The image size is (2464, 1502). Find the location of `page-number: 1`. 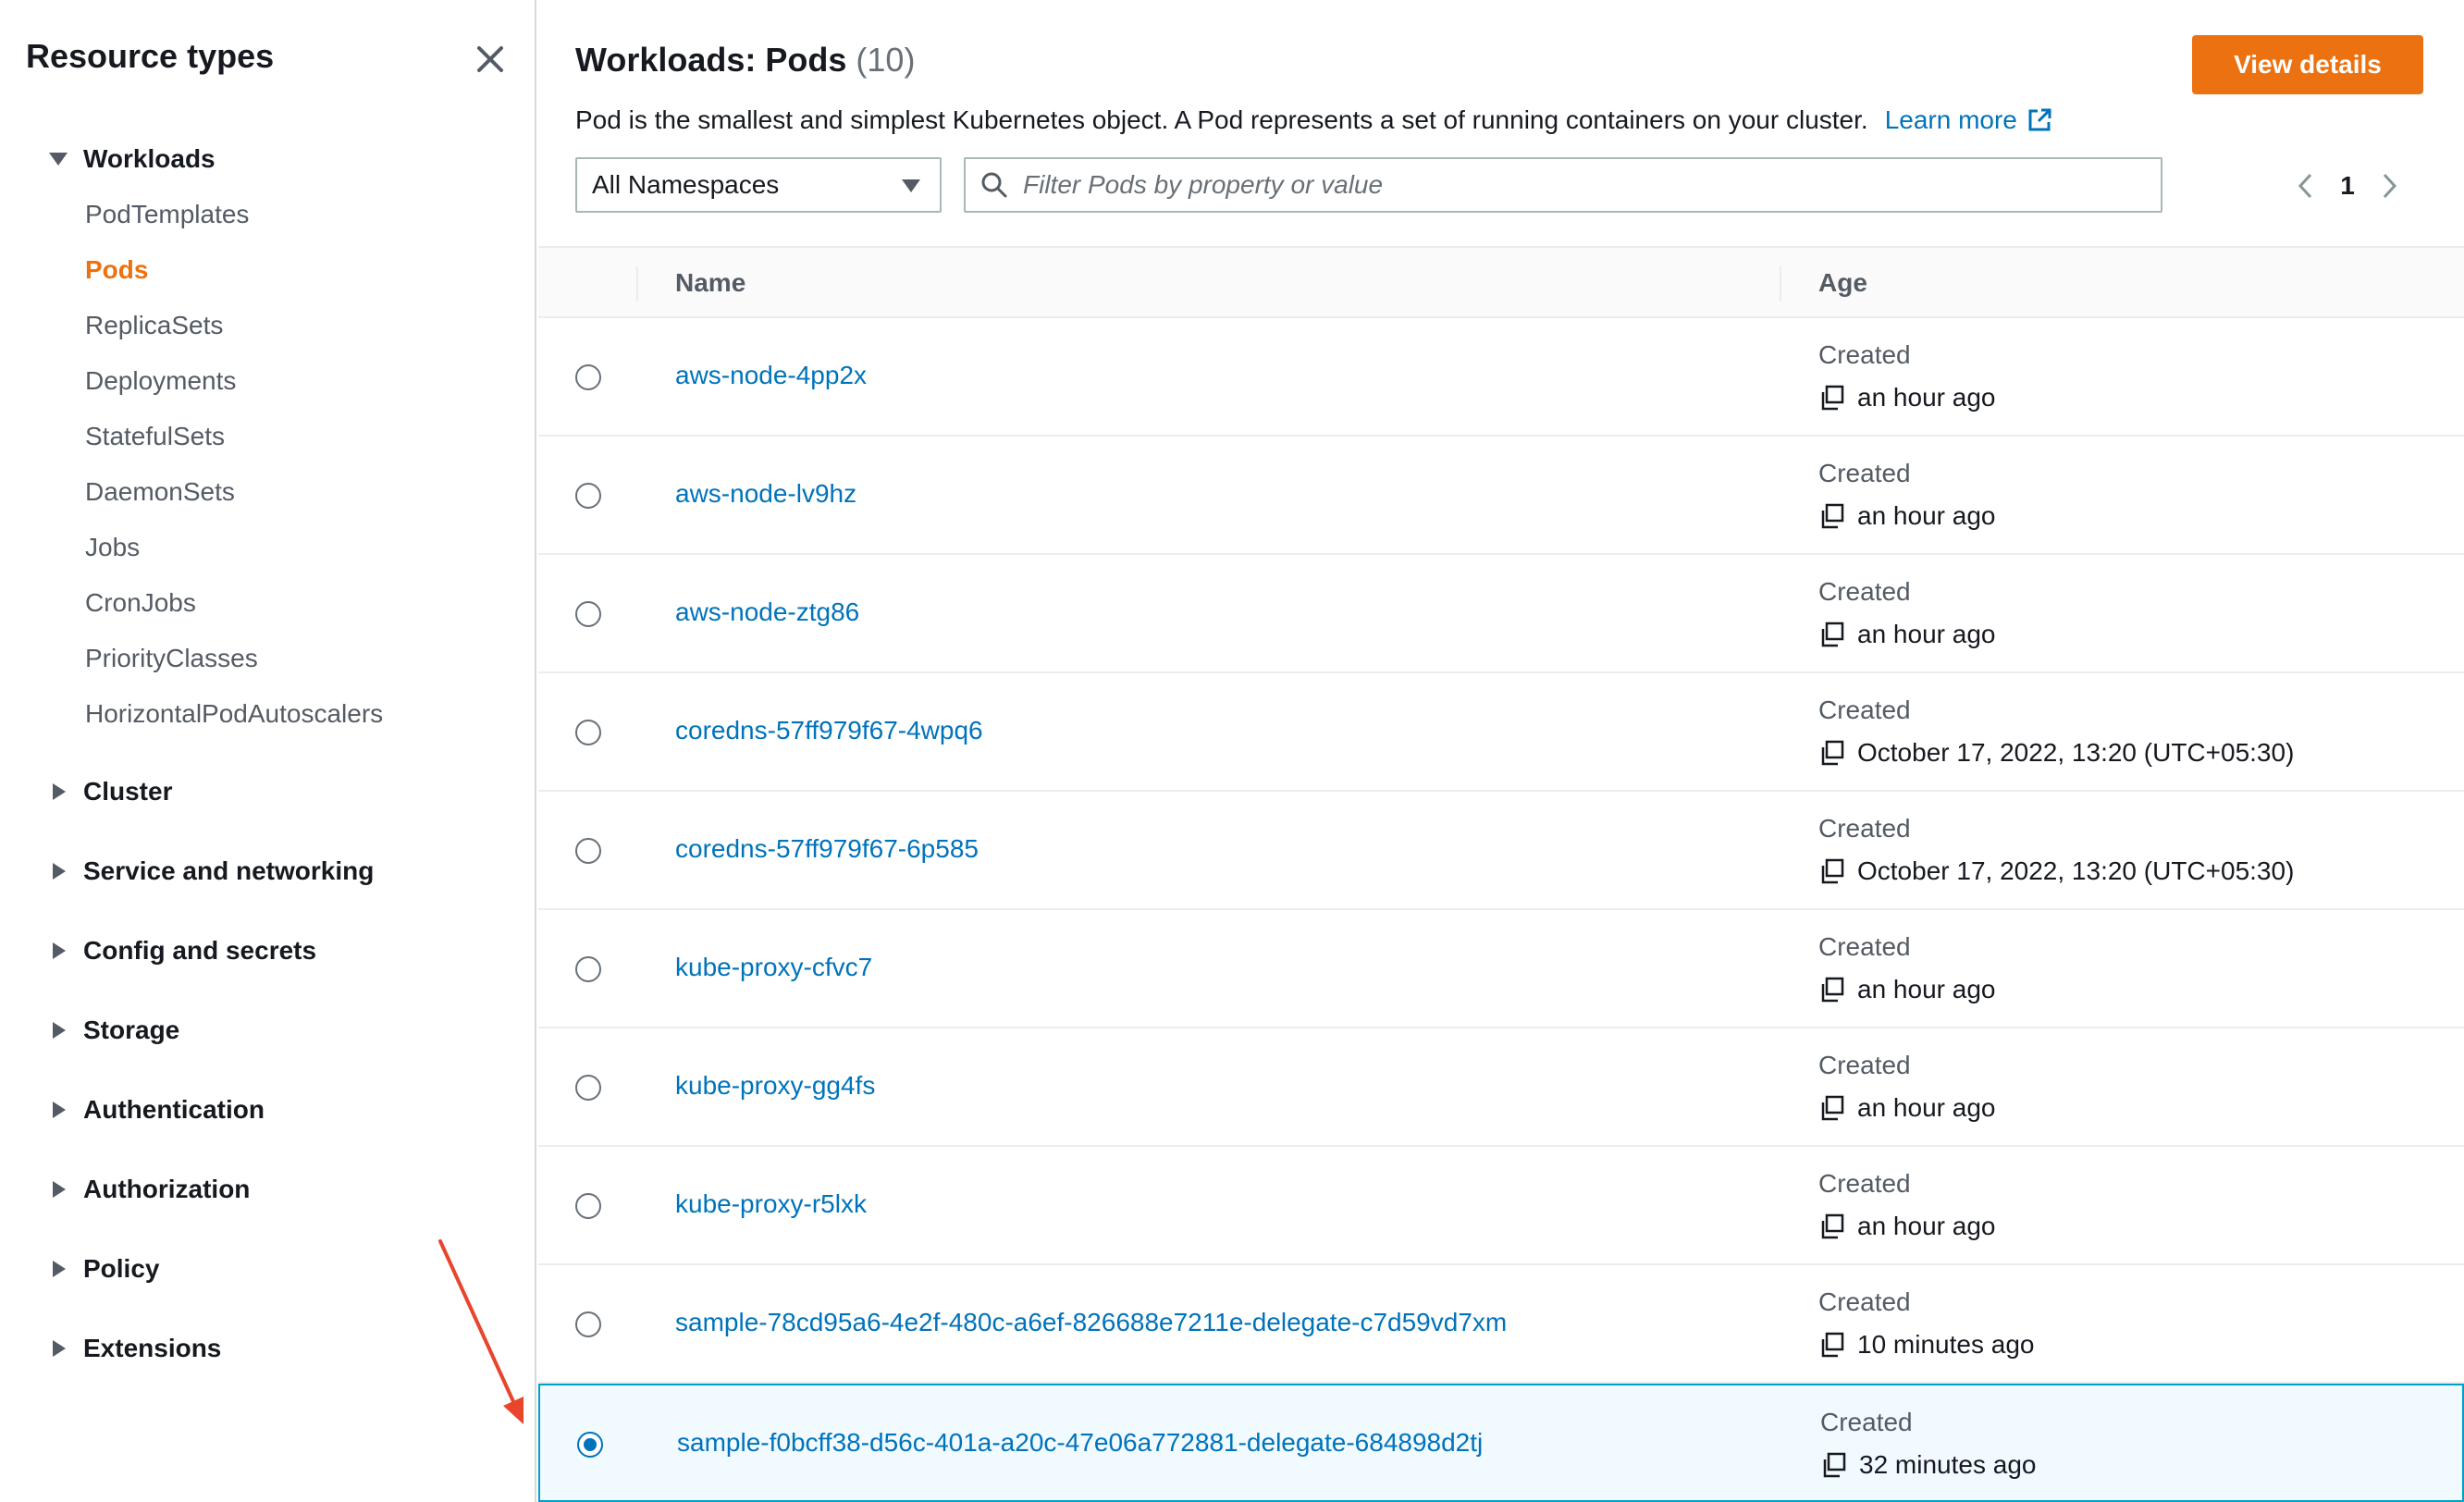

page-number: 1 is located at coordinates (2347, 186).